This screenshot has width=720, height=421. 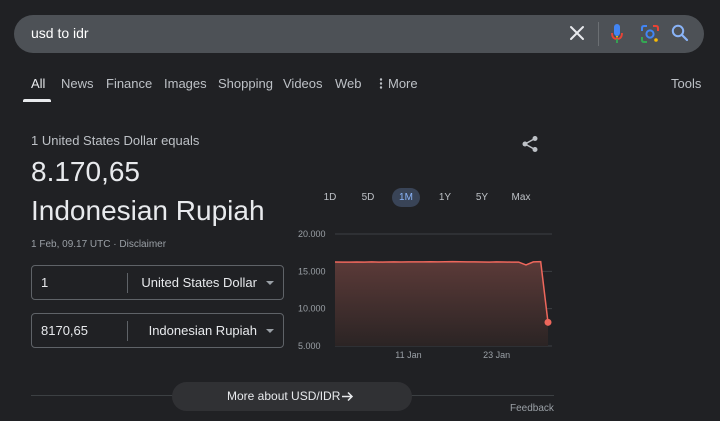 What do you see at coordinates (245, 83) in the screenshot?
I see `tab-shopping: Shopping` at bounding box center [245, 83].